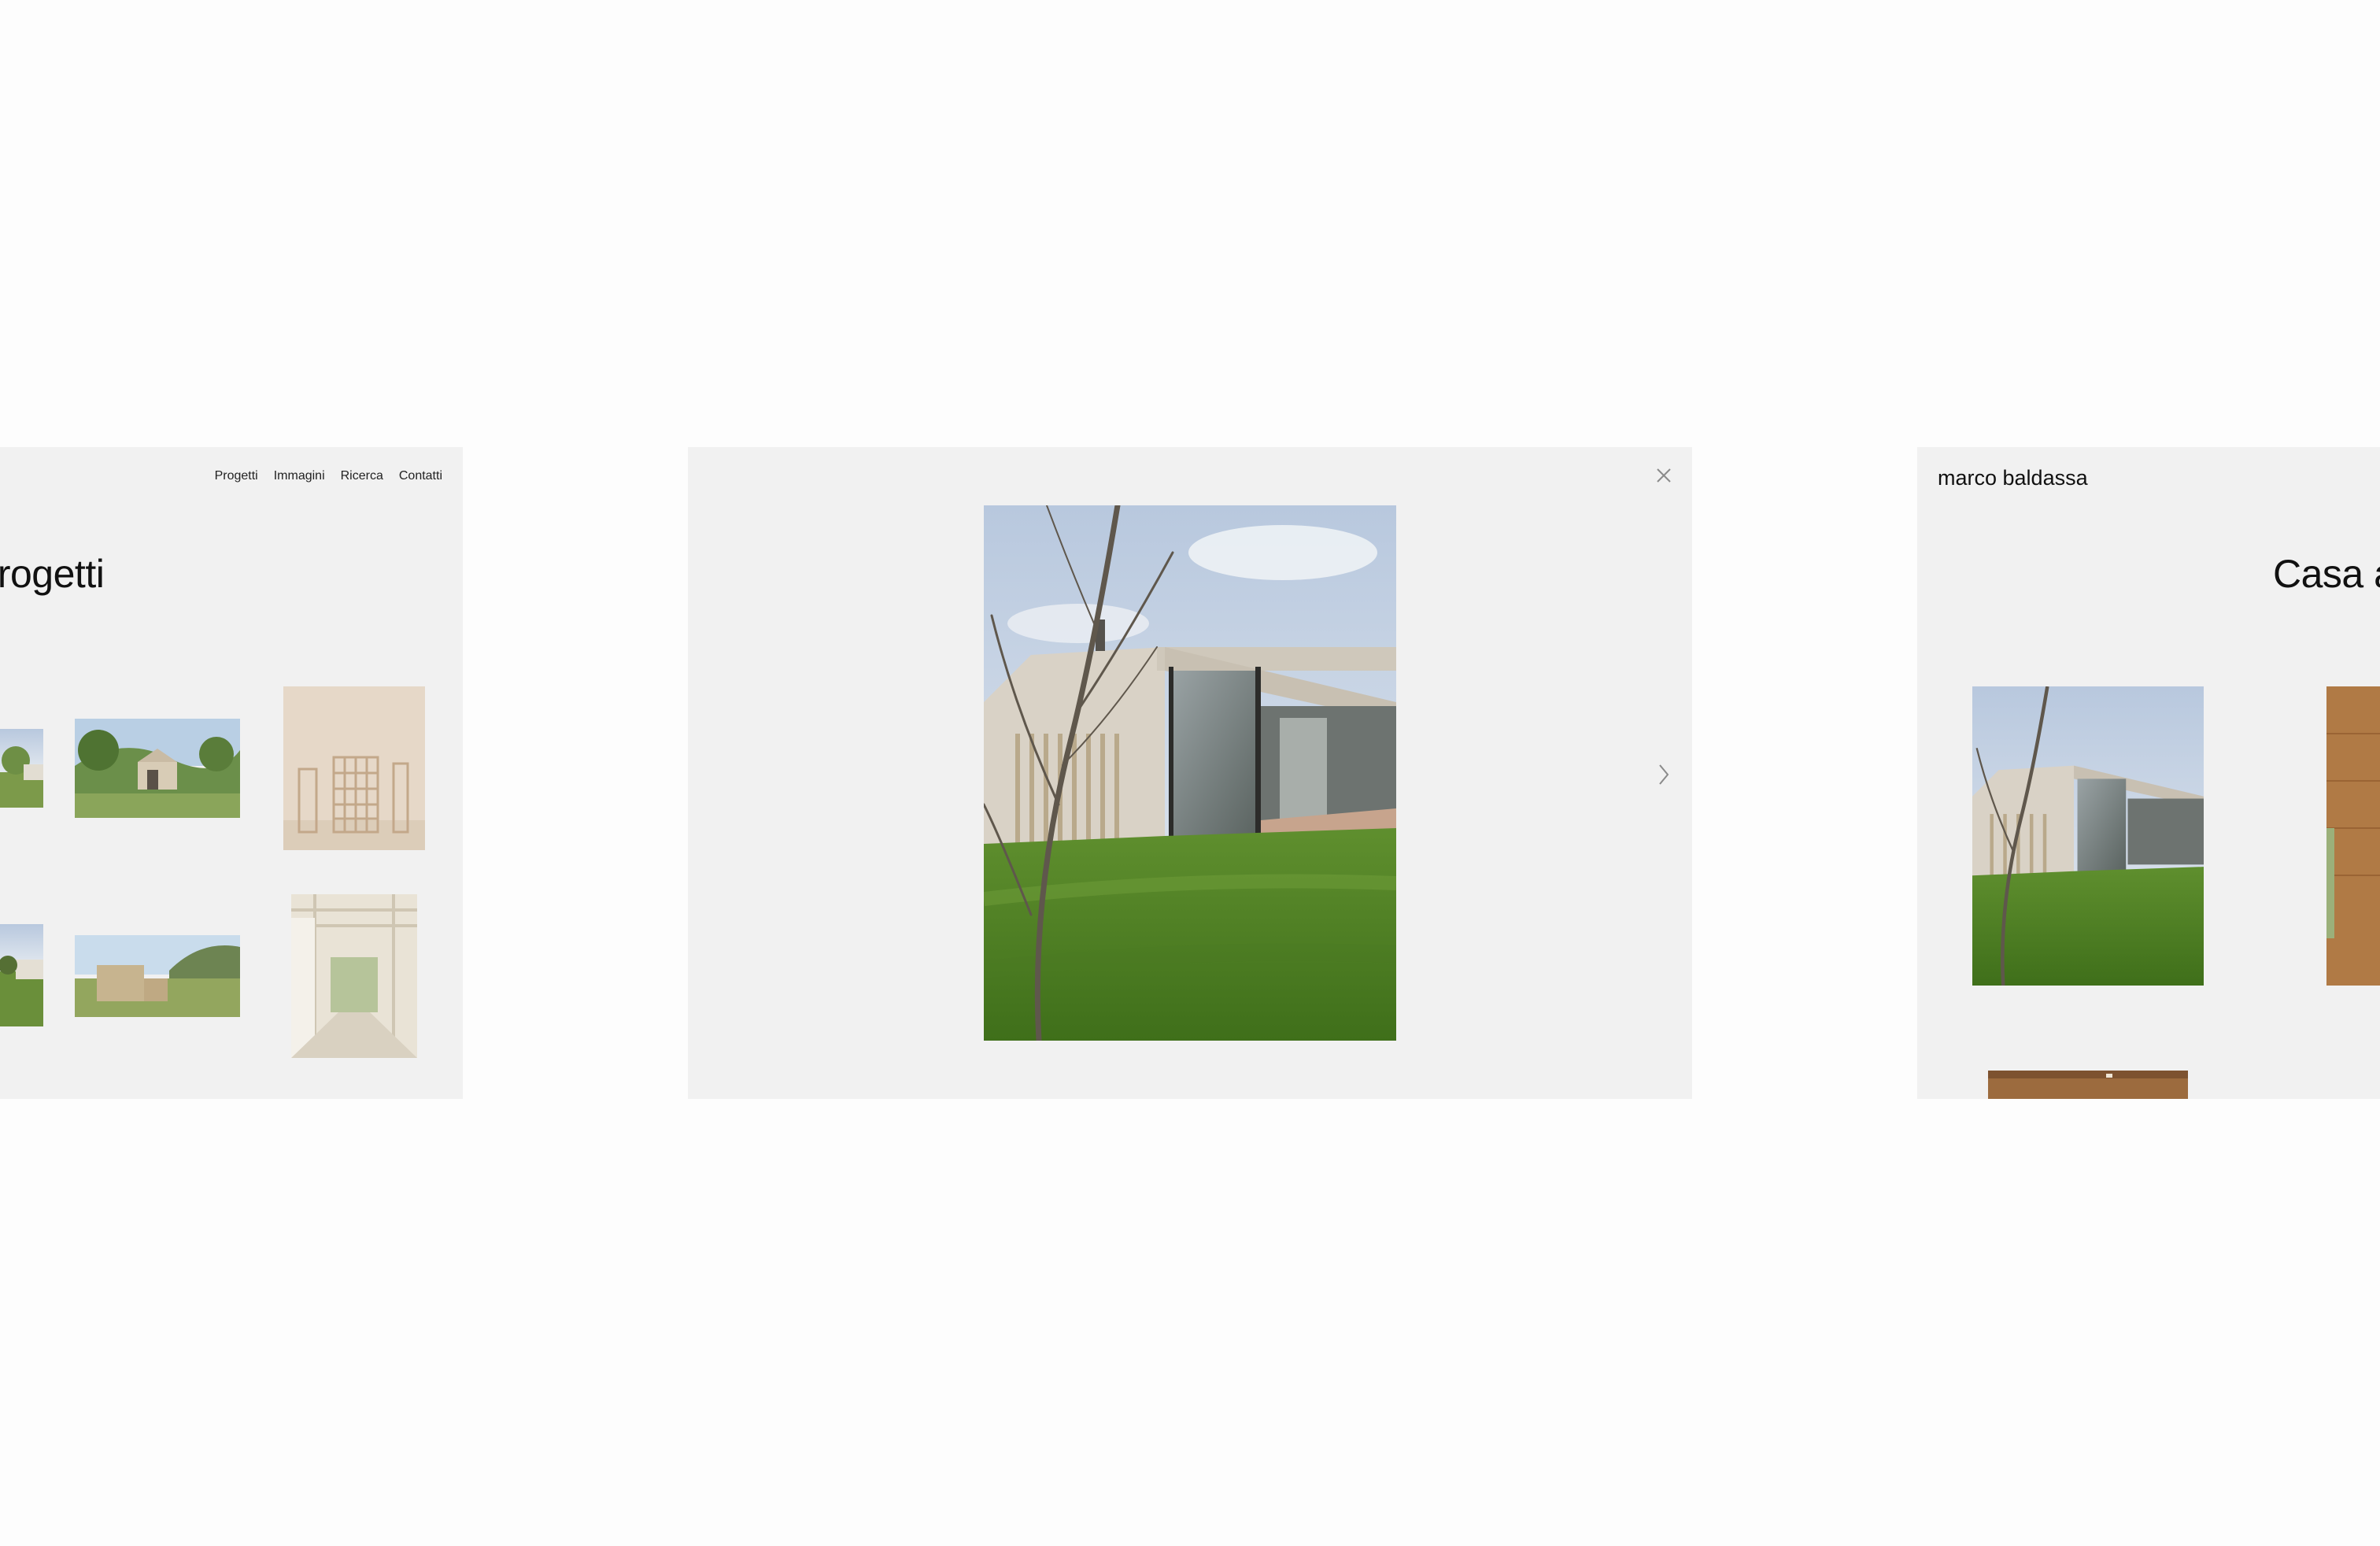 The image size is (2380, 1546). I want to click on main-nav: Progetti Immagini Ricerca Contatti, so click(328, 476).